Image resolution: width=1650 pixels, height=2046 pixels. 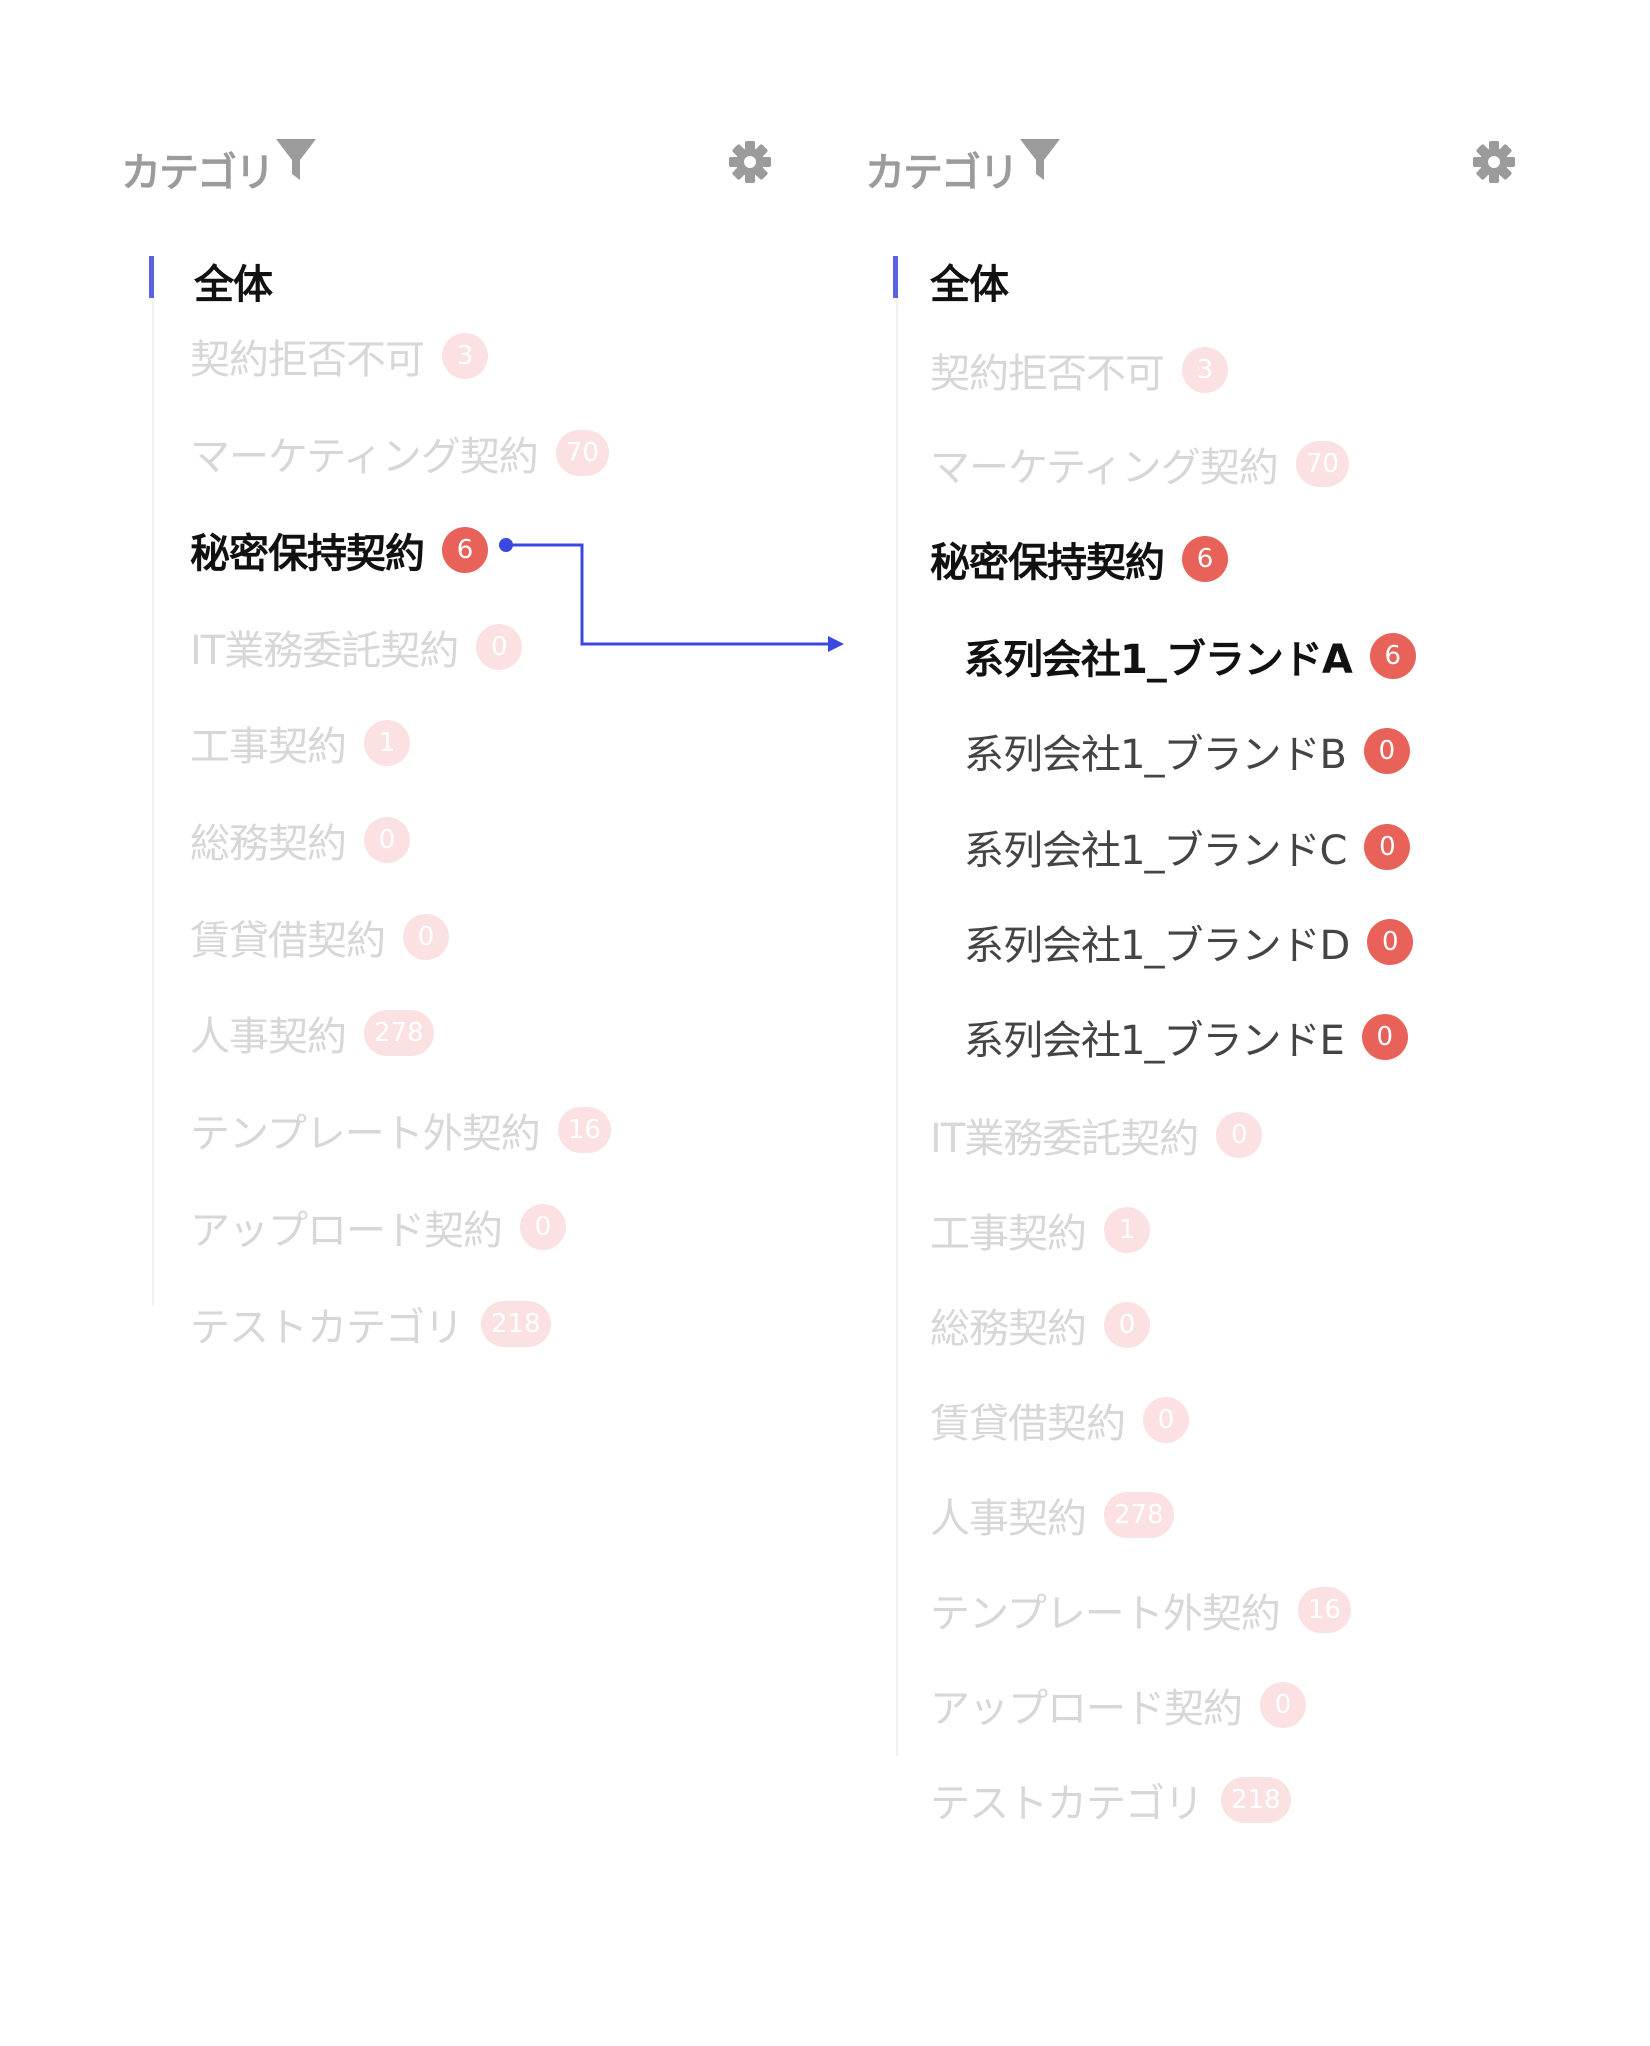 I want to click on connector-line, so click(x=668, y=594).